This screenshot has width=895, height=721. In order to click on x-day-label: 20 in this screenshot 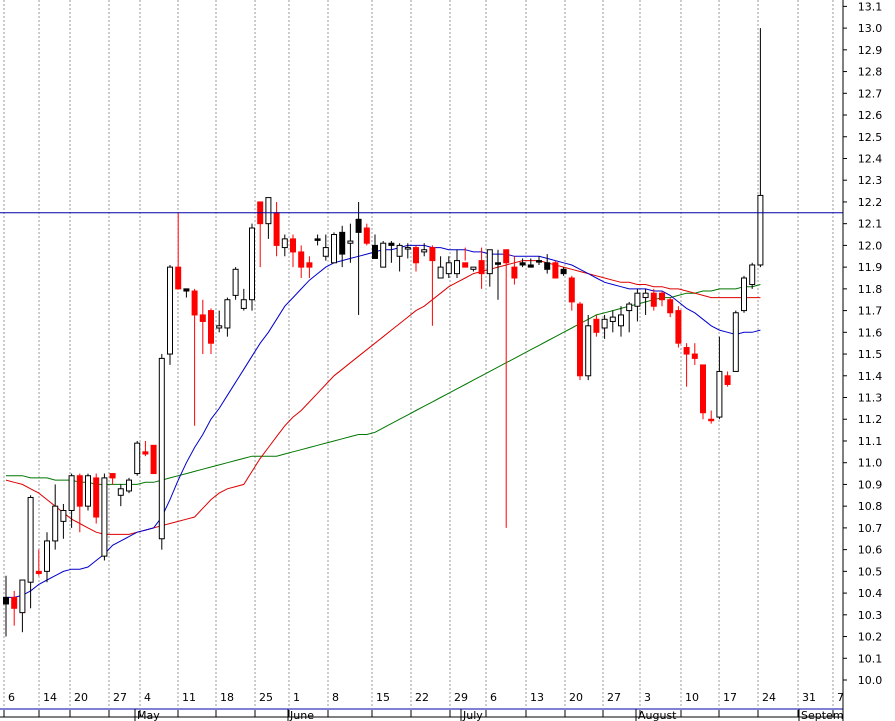, I will do `click(576, 697)`.